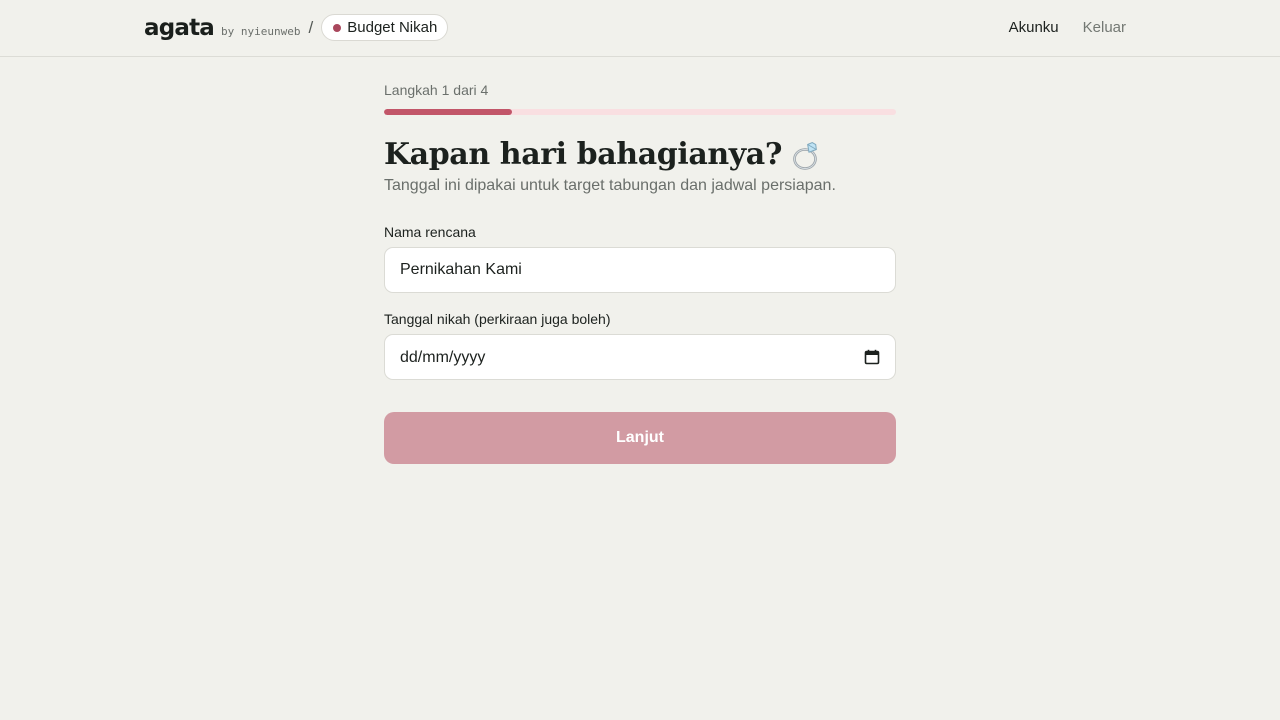  What do you see at coordinates (179, 28) in the screenshot?
I see `brand-logo: agata` at bounding box center [179, 28].